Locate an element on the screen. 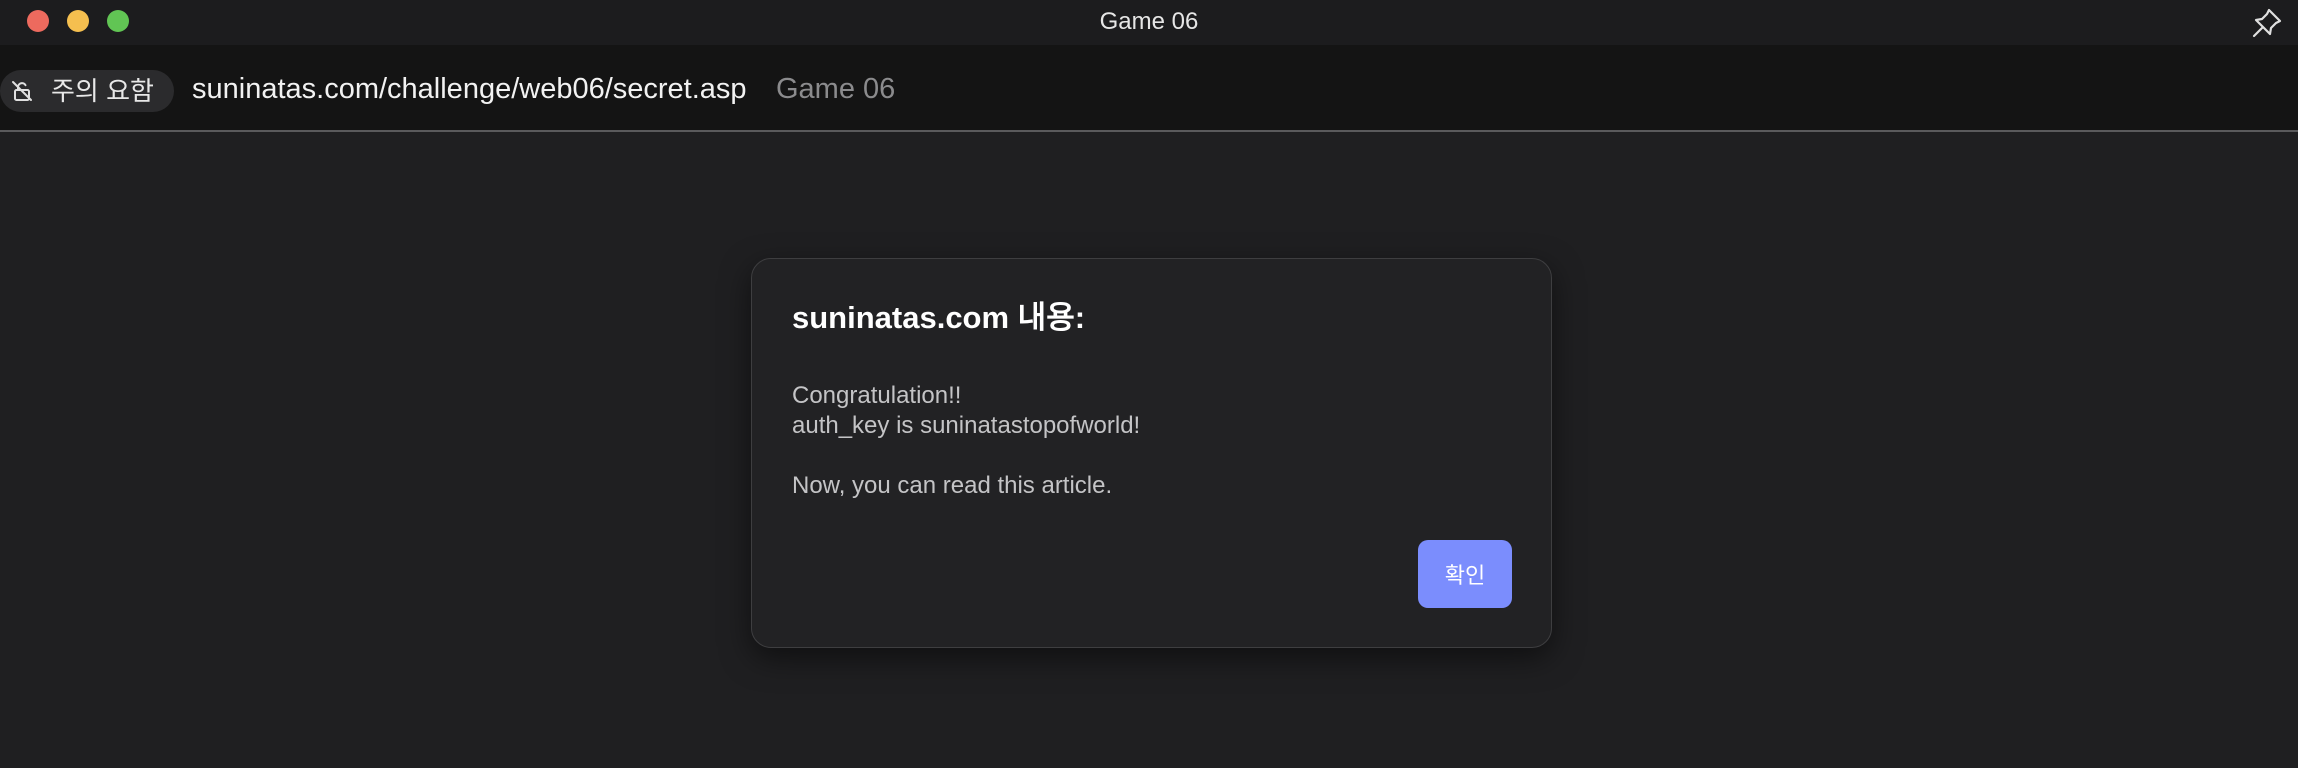  title-bar: Game 06 is located at coordinates (1149, 22).